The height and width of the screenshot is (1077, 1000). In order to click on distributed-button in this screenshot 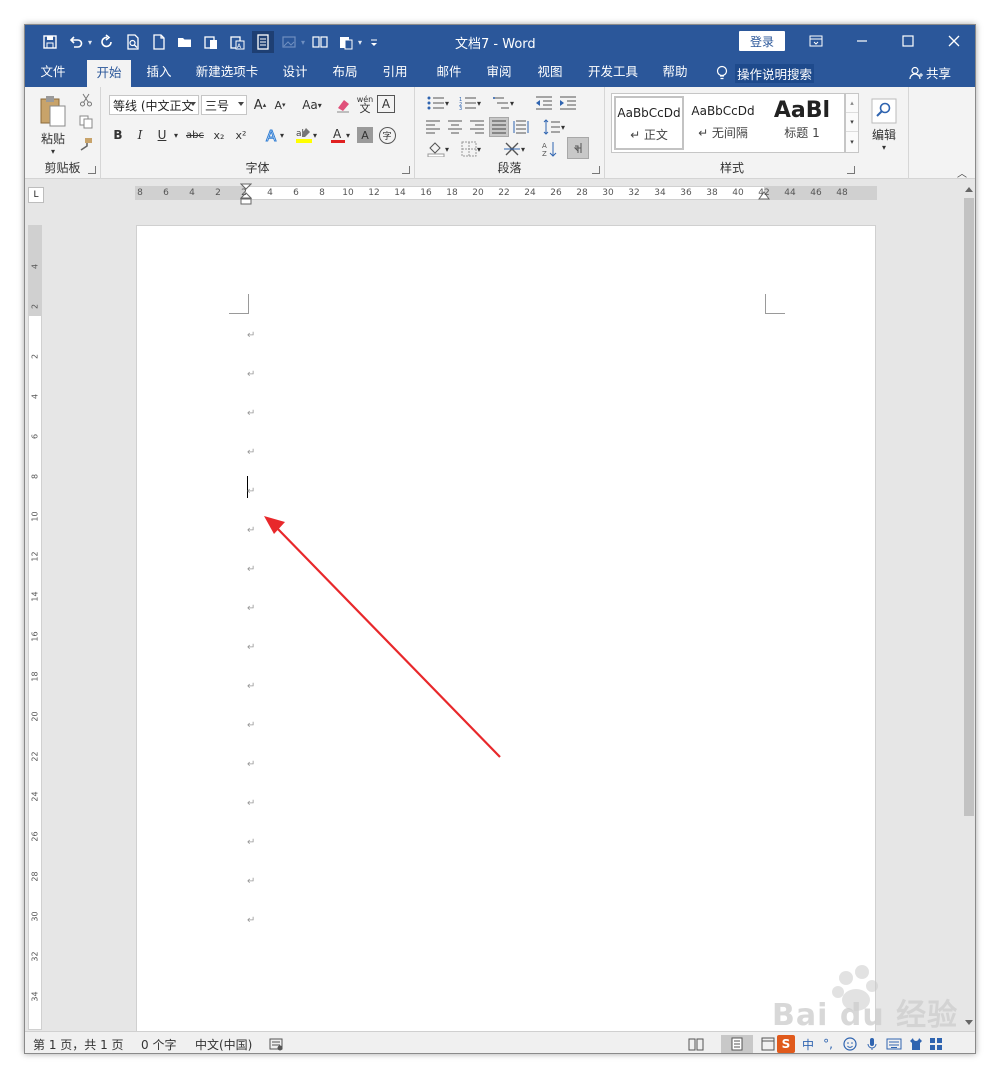, I will do `click(521, 127)`.